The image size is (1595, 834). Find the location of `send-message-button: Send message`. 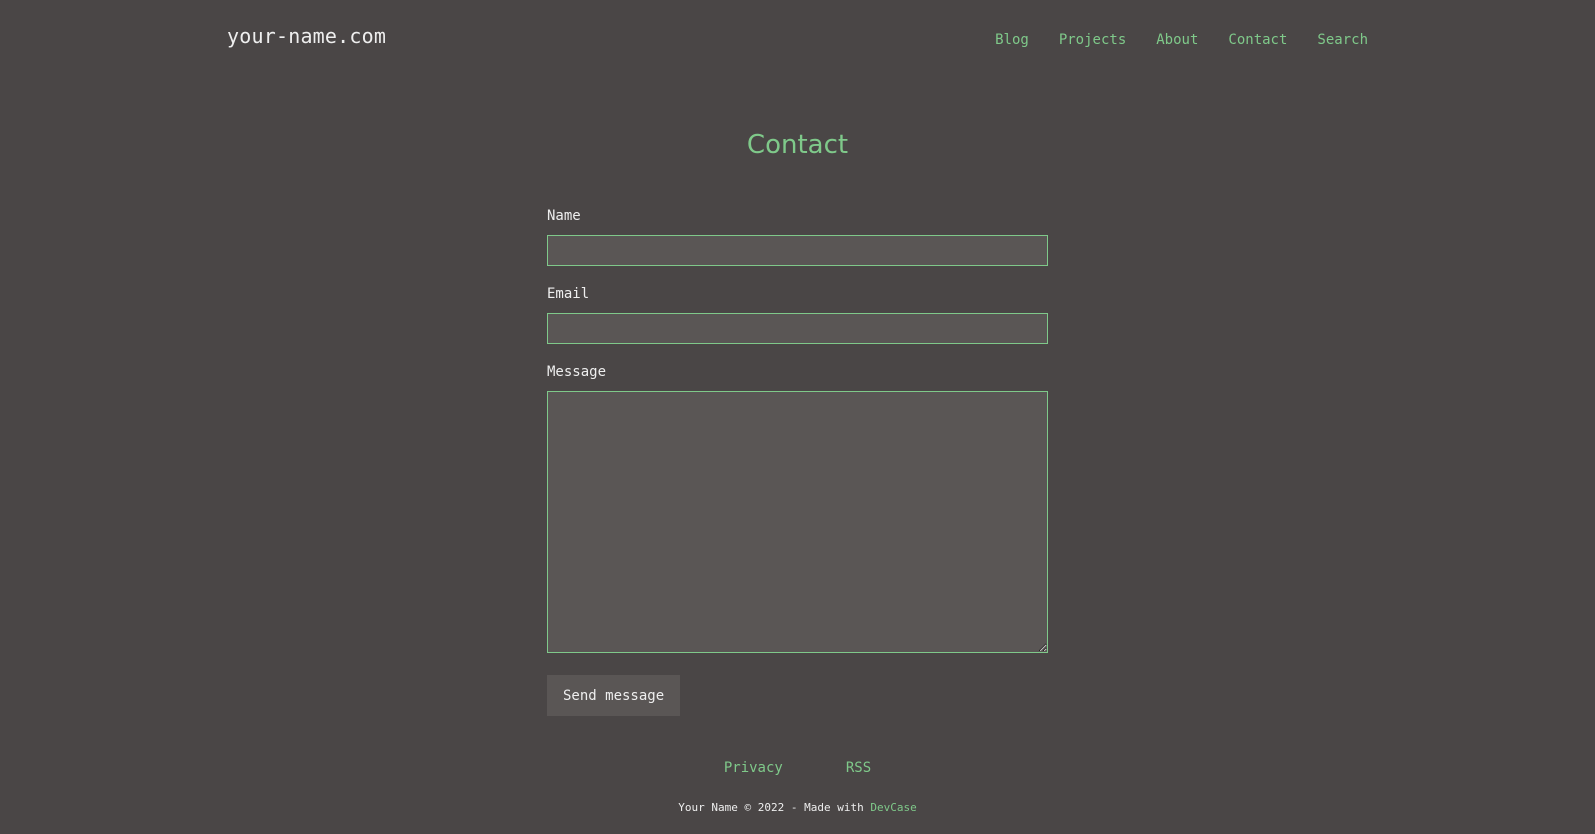

send-message-button: Send message is located at coordinates (614, 695).